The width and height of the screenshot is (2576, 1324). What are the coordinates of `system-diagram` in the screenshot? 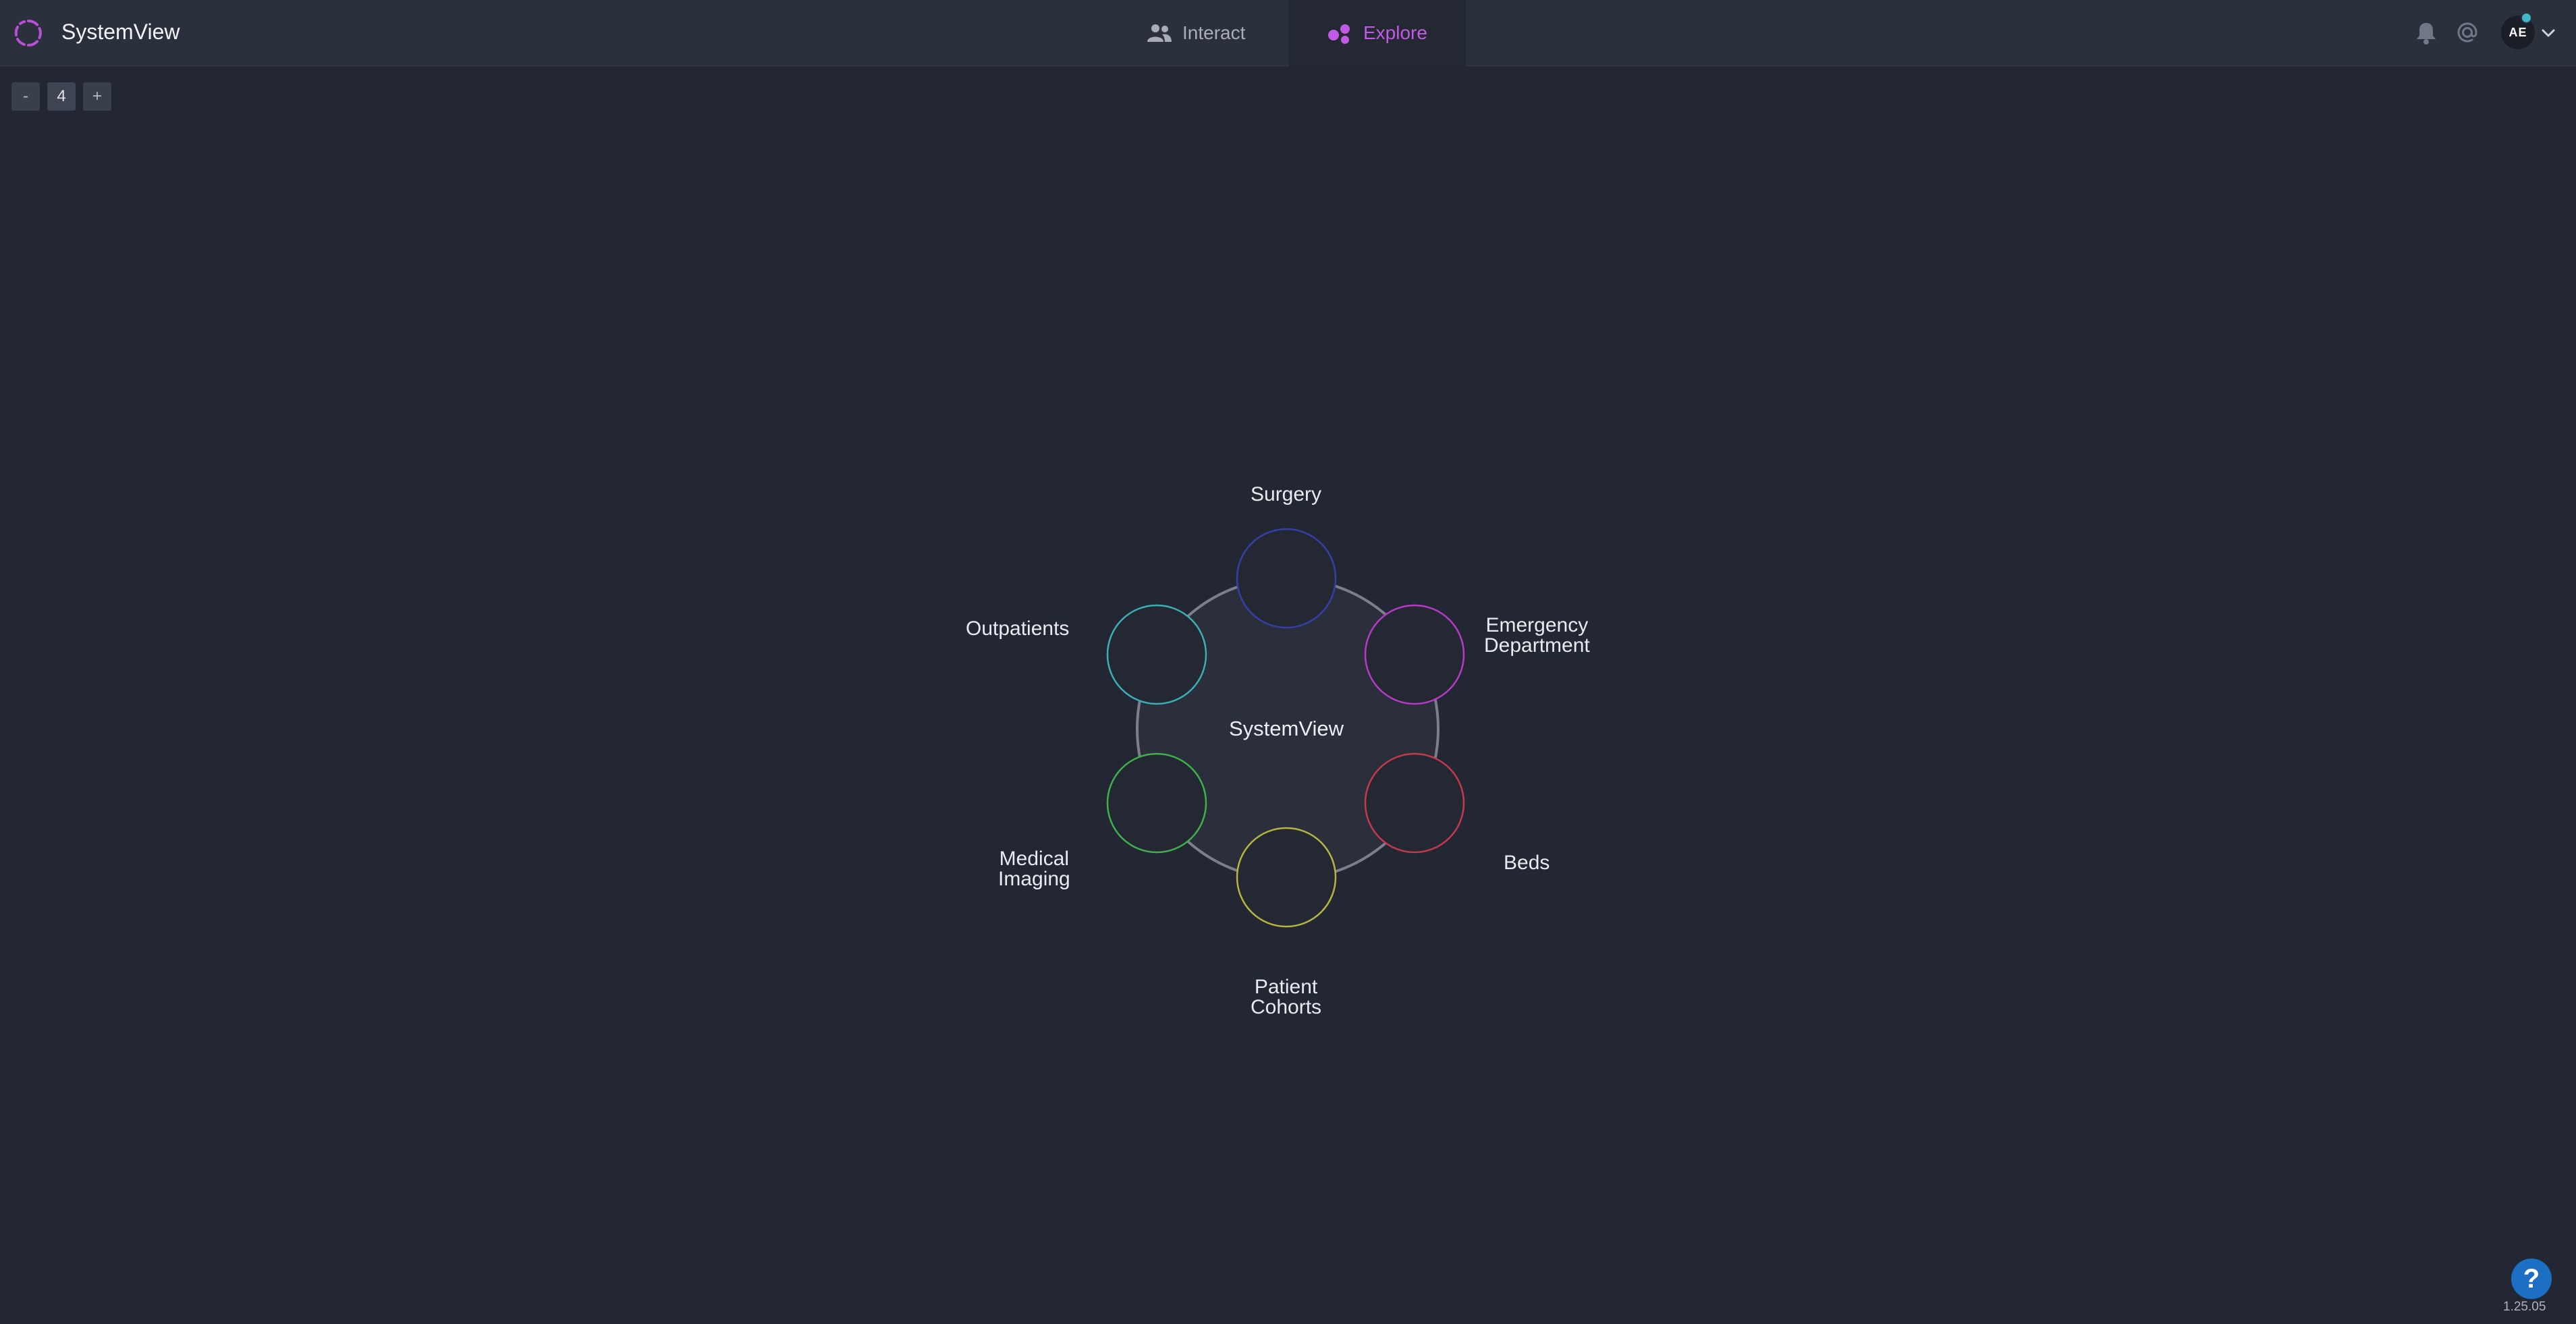 It's located at (1285, 728).